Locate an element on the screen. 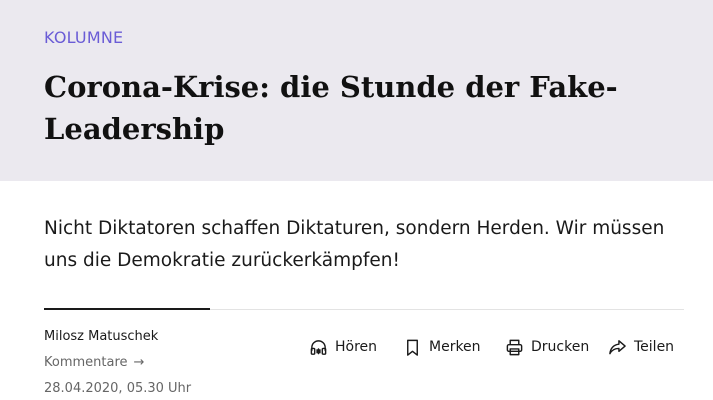  print-label: Drucken is located at coordinates (560, 347).